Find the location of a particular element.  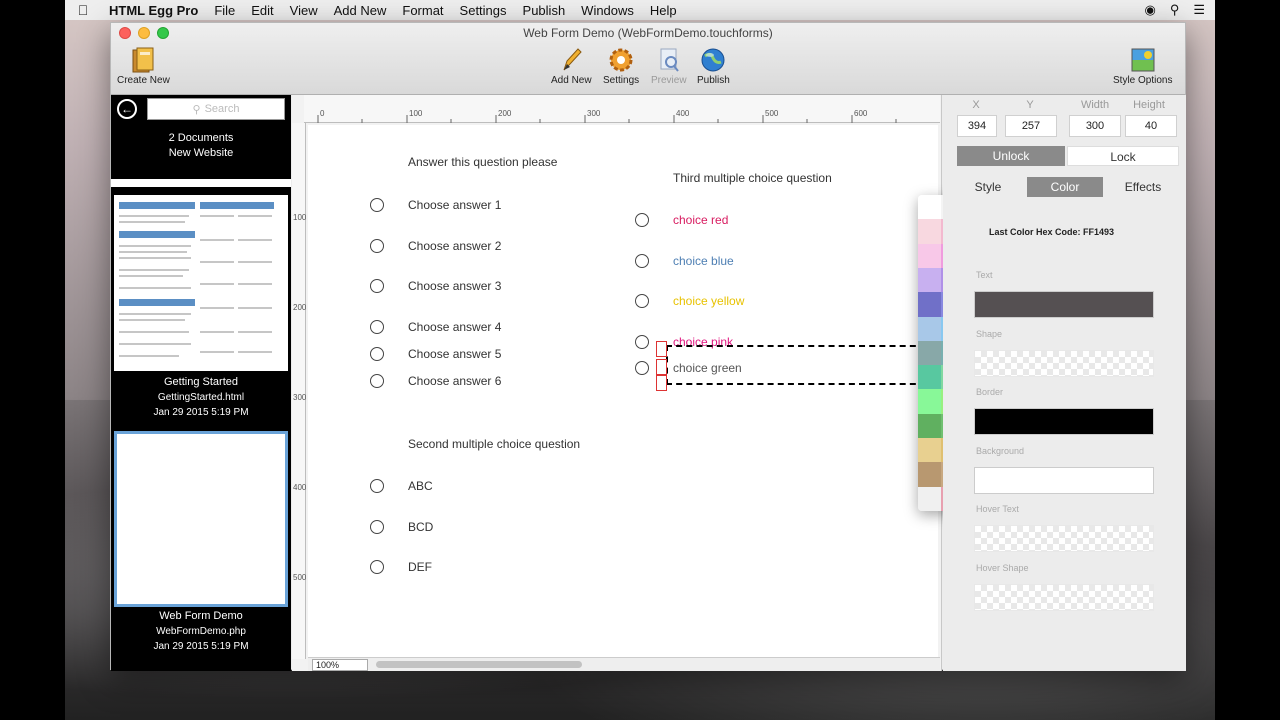

menu-settings: Settings is located at coordinates (483, 10).